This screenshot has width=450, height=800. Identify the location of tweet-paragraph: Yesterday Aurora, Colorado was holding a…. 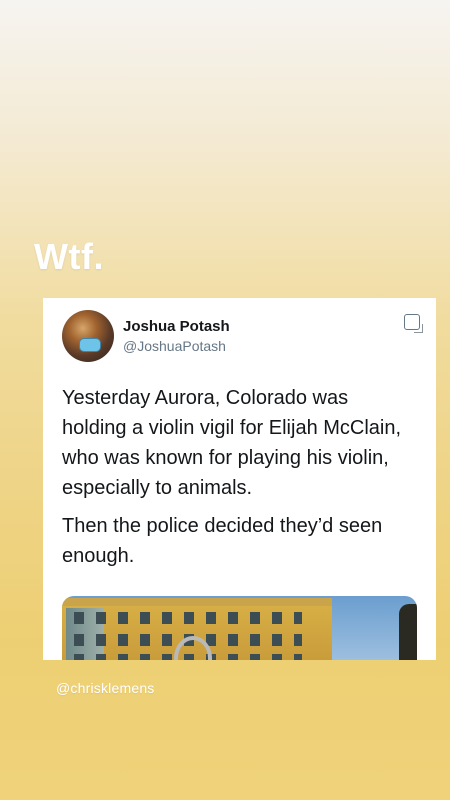
(232, 443).